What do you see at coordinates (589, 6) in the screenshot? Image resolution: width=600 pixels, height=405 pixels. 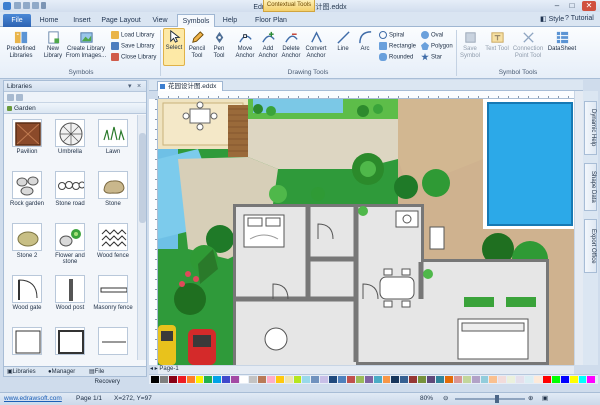 I see `close-button: ✕` at bounding box center [589, 6].